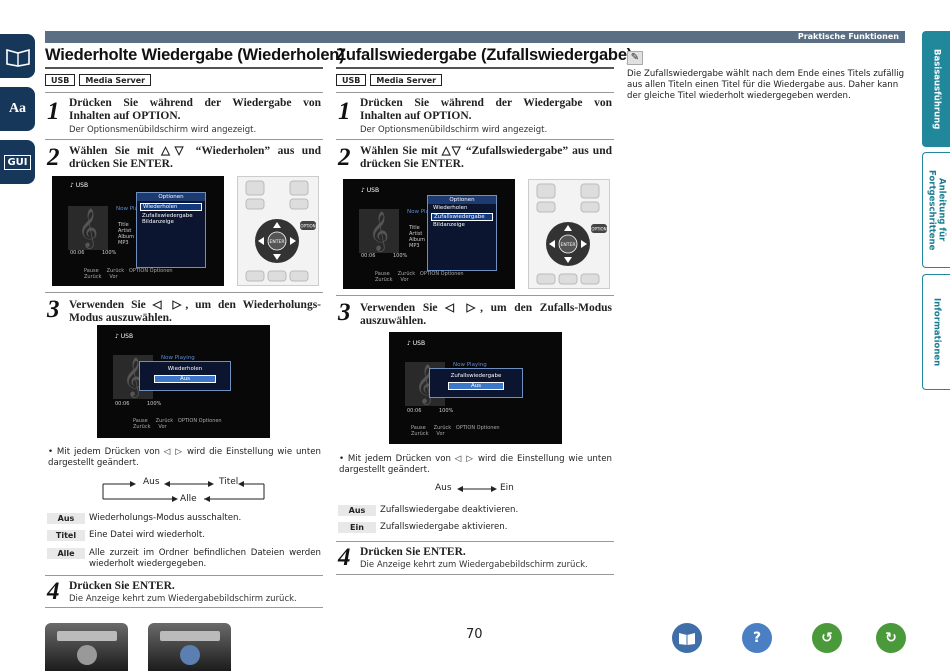  What do you see at coordinates (357, 527) in the screenshot?
I see `option-label-ein: Ein` at bounding box center [357, 527].